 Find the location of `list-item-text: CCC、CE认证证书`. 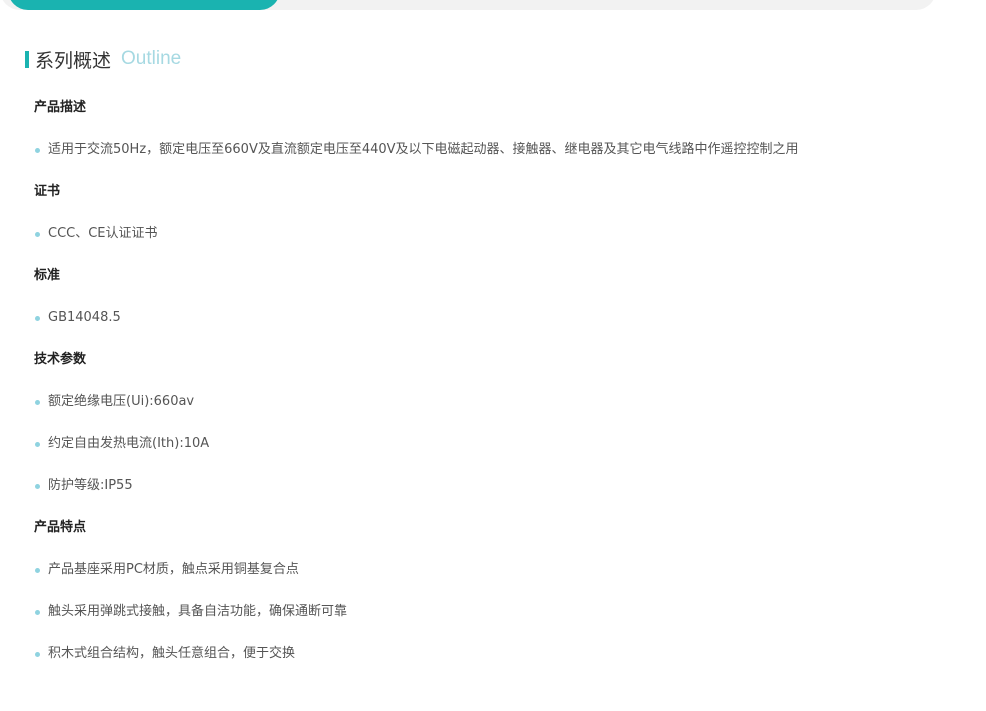

list-item-text: CCC、CE认证证书 is located at coordinates (103, 233).